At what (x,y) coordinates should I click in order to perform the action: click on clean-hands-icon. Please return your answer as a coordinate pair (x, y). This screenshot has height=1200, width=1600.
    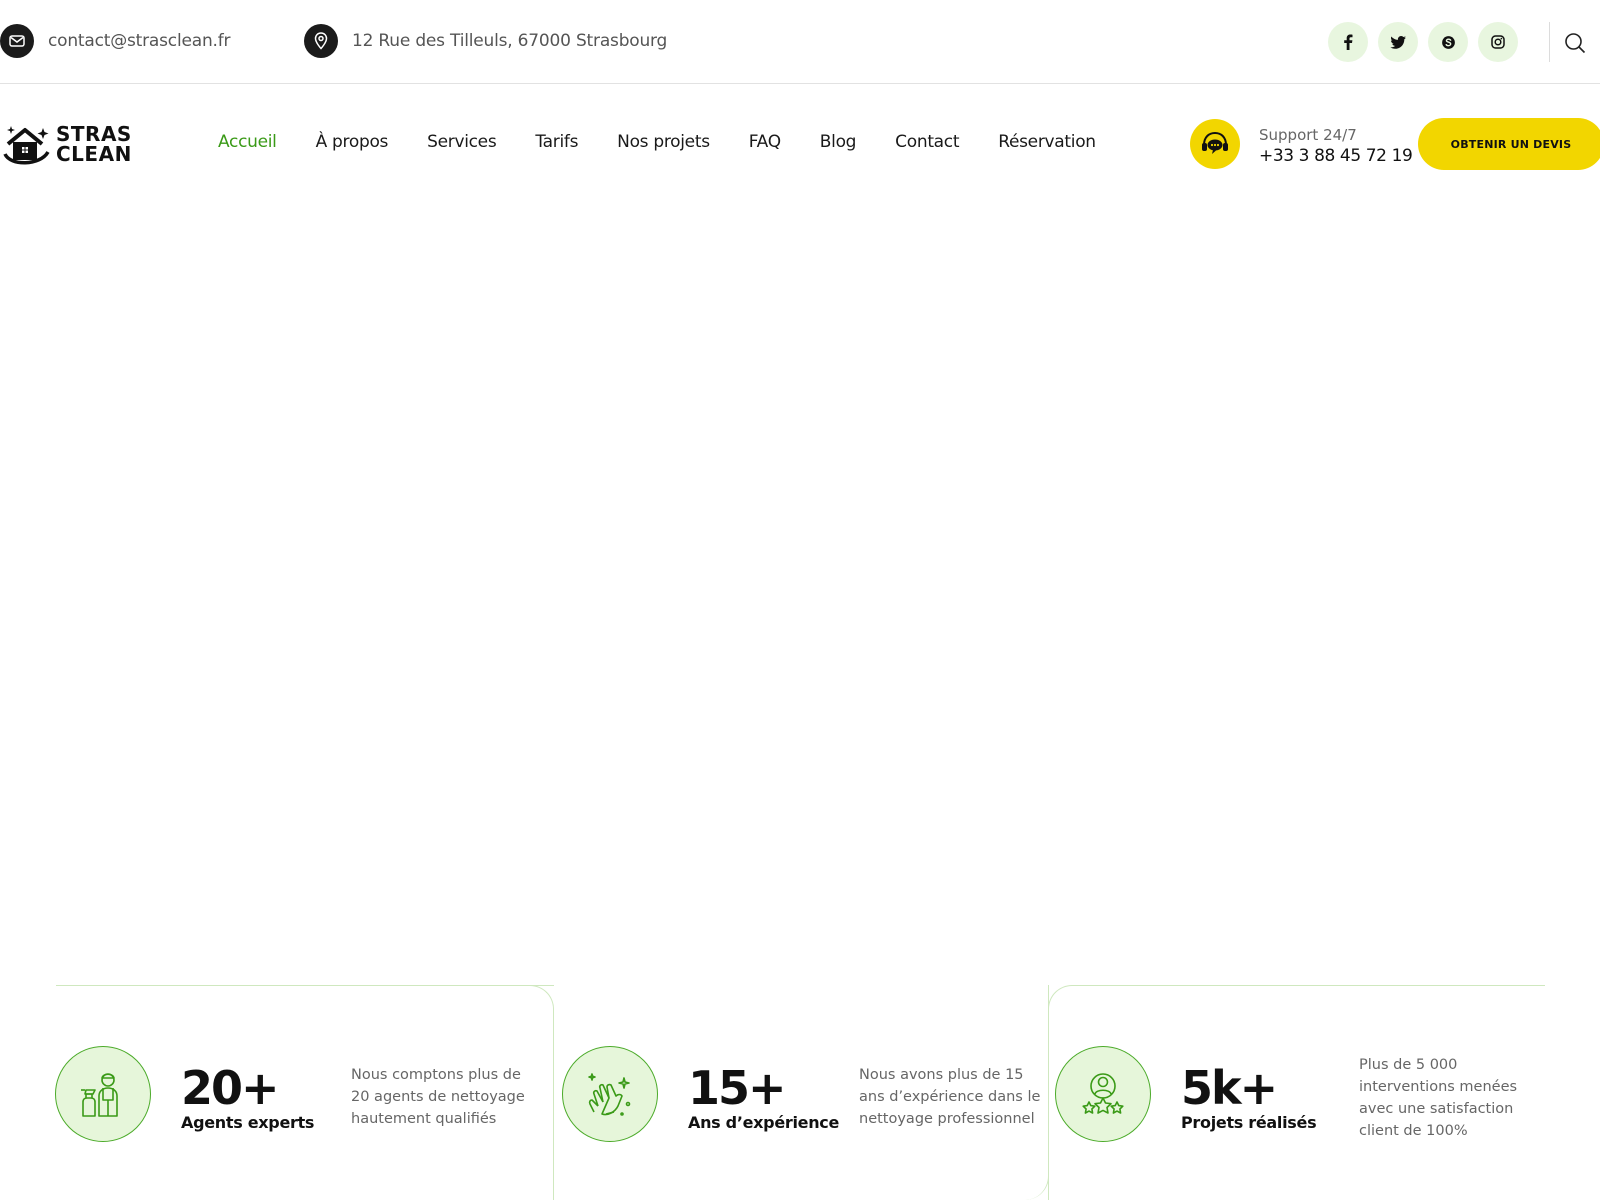
    Looking at the image, I should click on (610, 1094).